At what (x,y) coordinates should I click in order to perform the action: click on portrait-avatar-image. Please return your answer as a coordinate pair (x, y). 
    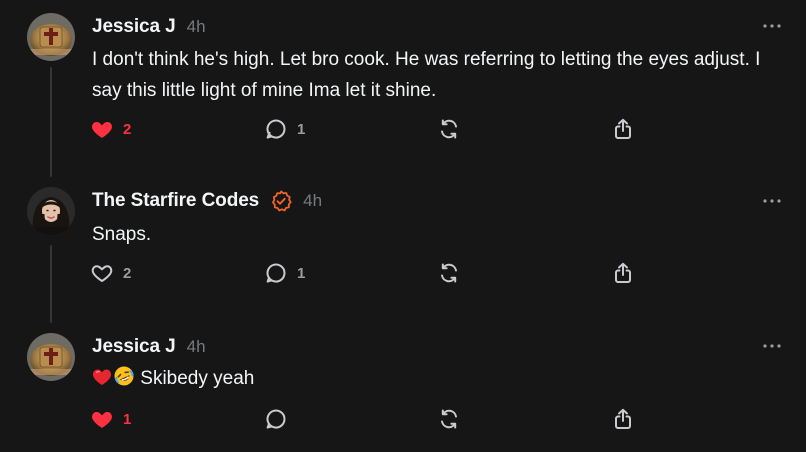
    Looking at the image, I should click on (51, 211).